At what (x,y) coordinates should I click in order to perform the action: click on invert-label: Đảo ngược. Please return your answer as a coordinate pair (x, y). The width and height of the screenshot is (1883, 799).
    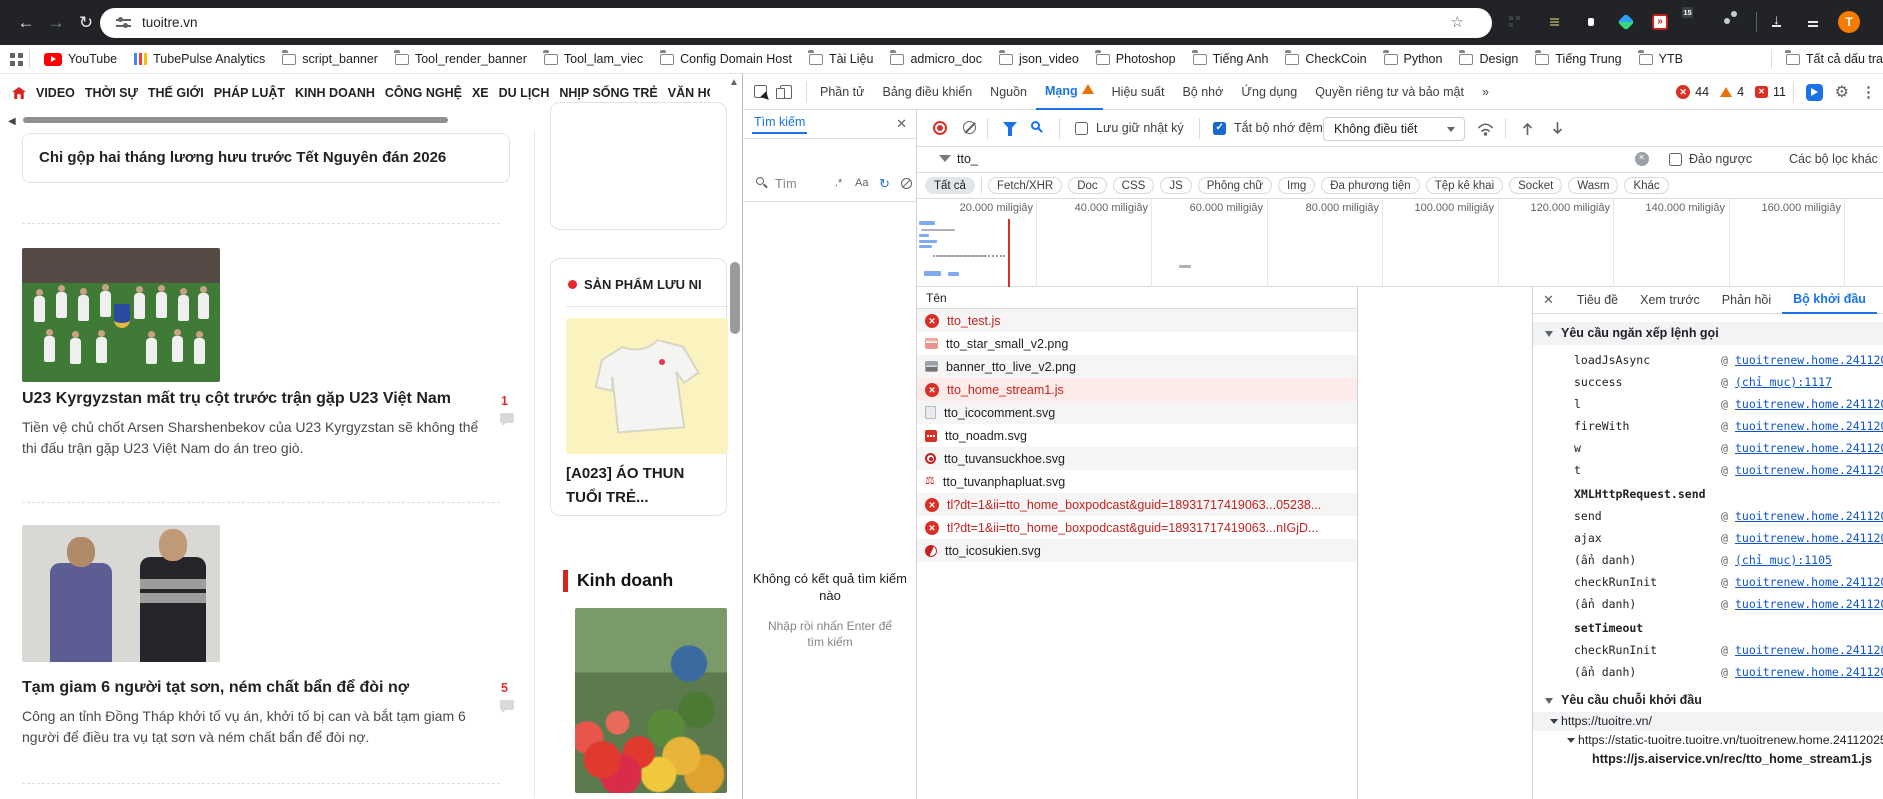
    Looking at the image, I should click on (1720, 159).